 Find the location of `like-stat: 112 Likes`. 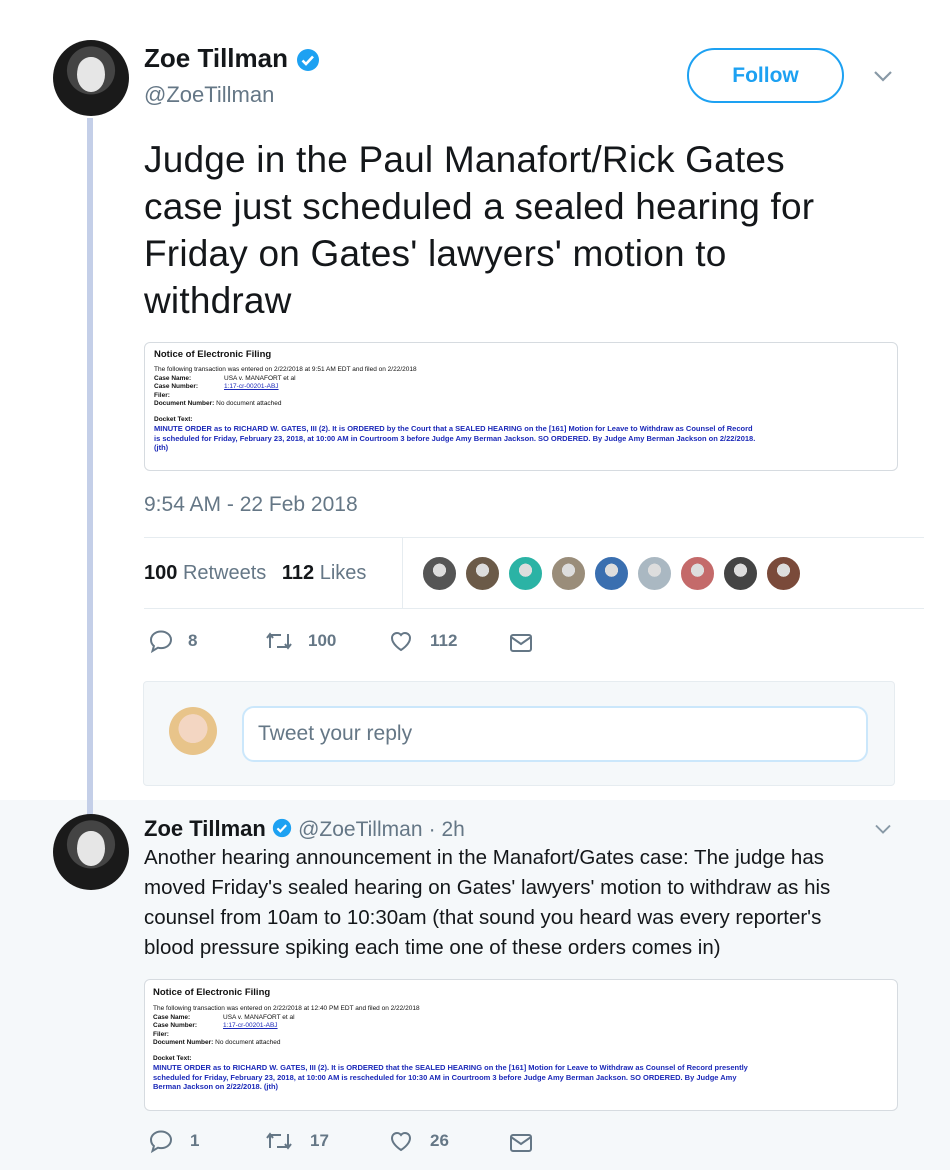

like-stat: 112 Likes is located at coordinates (324, 573).